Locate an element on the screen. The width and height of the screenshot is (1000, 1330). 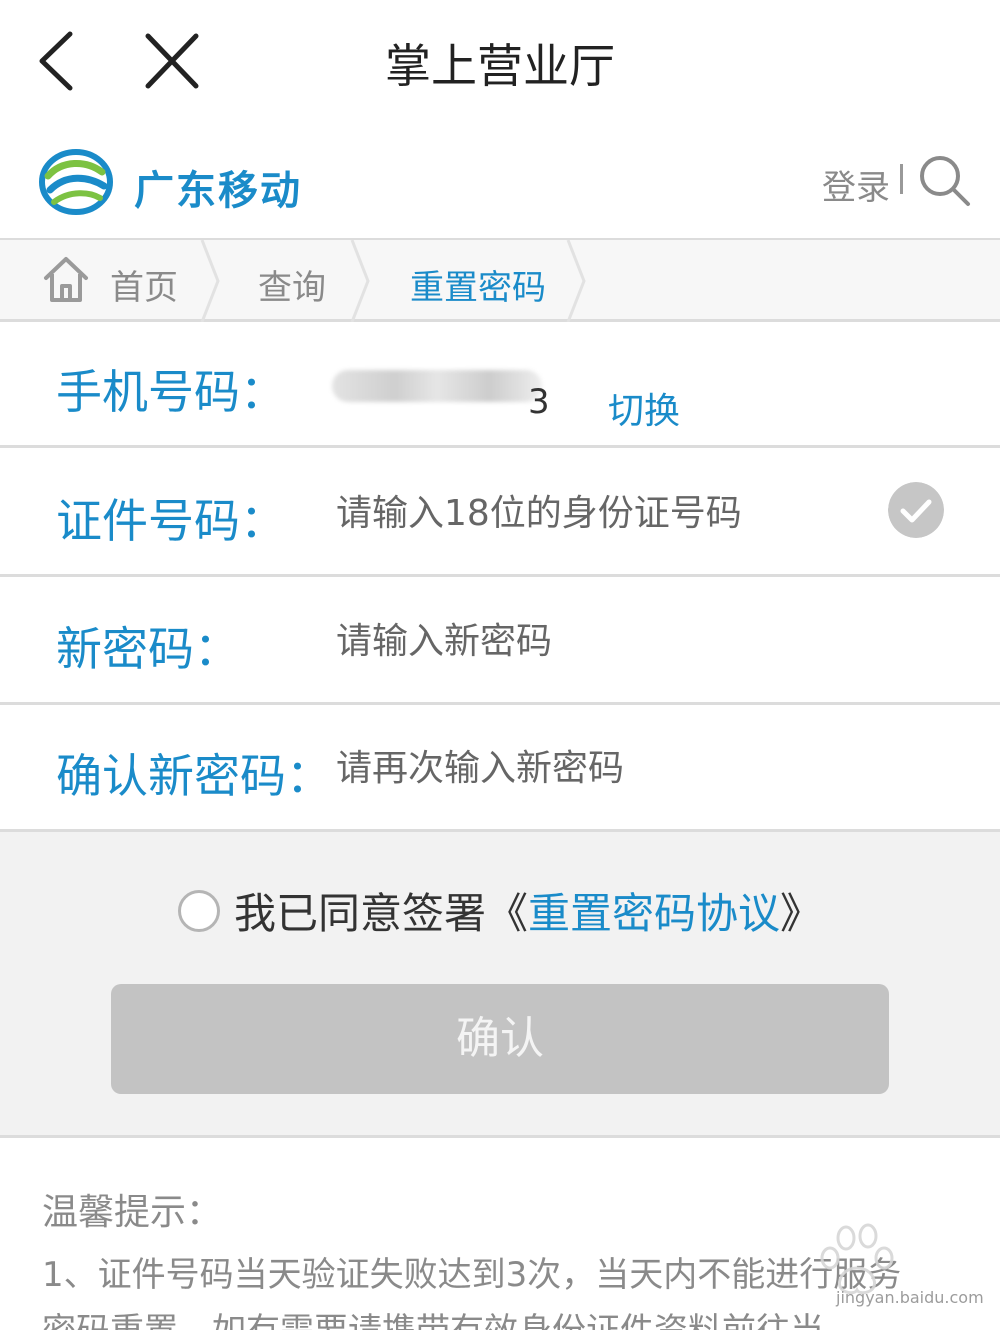
phone-row: 手机号码： 3 切换 is located at coordinates (500, 385).